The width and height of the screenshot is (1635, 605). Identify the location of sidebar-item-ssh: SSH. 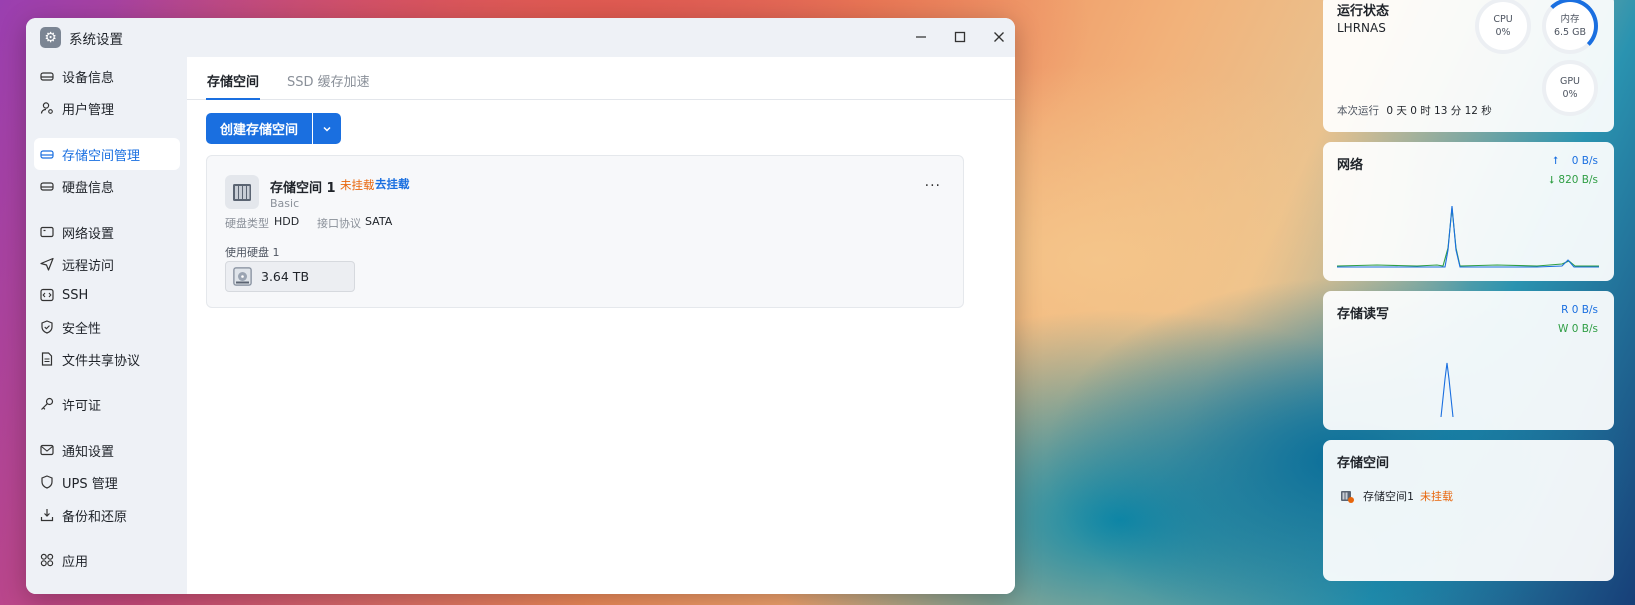
(107, 295).